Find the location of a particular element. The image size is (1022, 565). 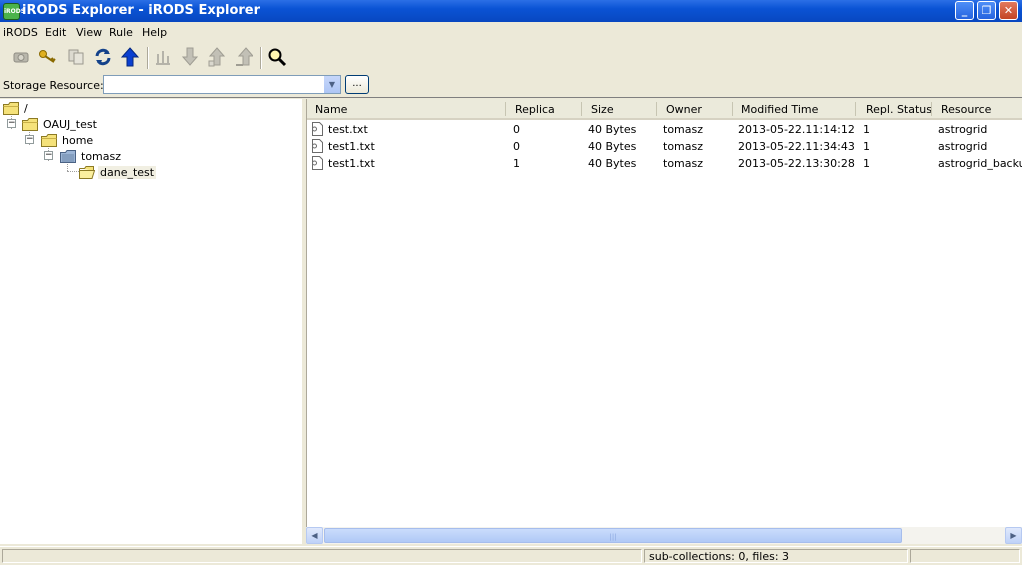

key-icon is located at coordinates (48, 57).